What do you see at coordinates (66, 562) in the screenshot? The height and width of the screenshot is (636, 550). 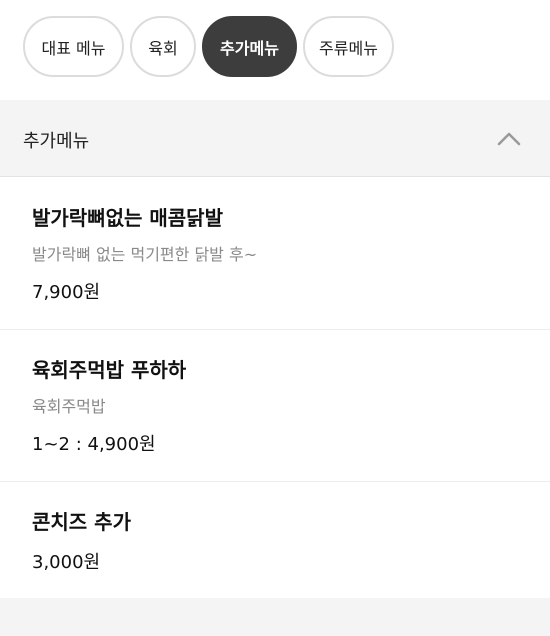 I see `menu-item-price: 3,000원` at bounding box center [66, 562].